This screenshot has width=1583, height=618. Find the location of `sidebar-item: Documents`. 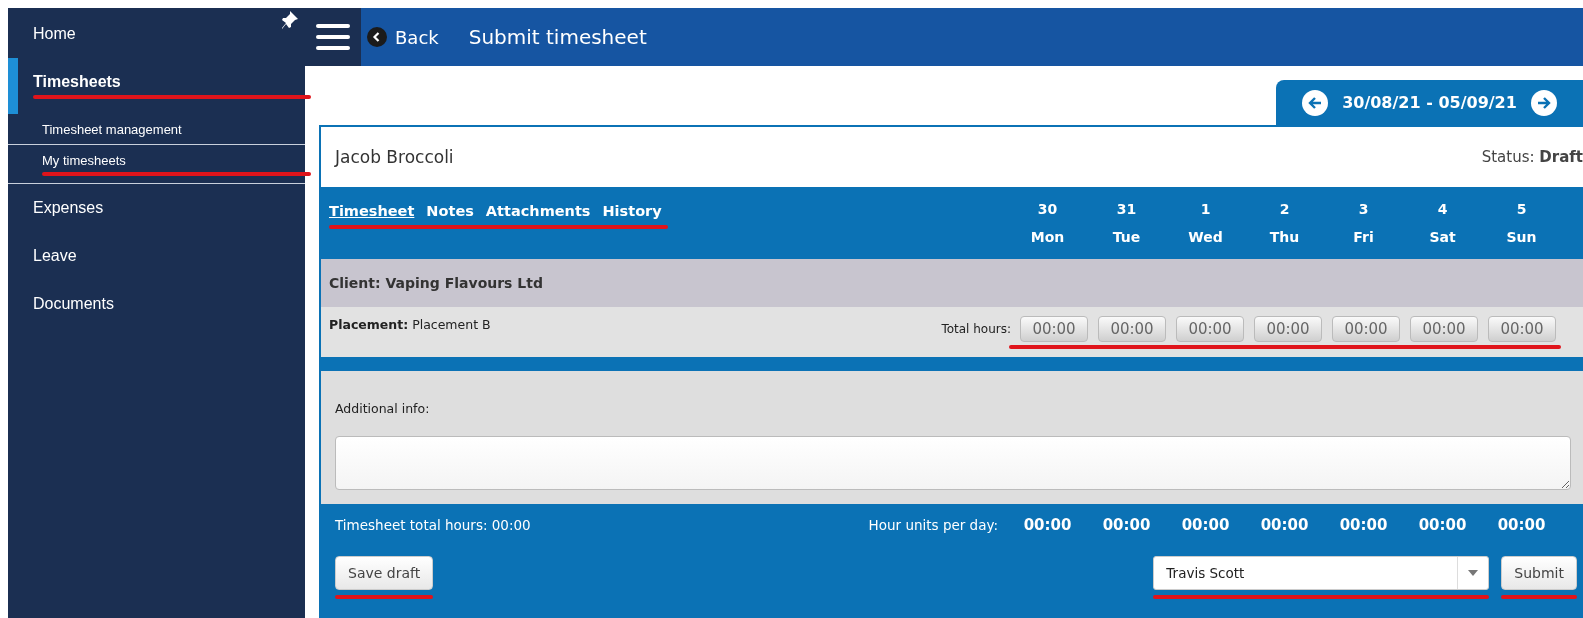

sidebar-item: Documents is located at coordinates (156, 304).